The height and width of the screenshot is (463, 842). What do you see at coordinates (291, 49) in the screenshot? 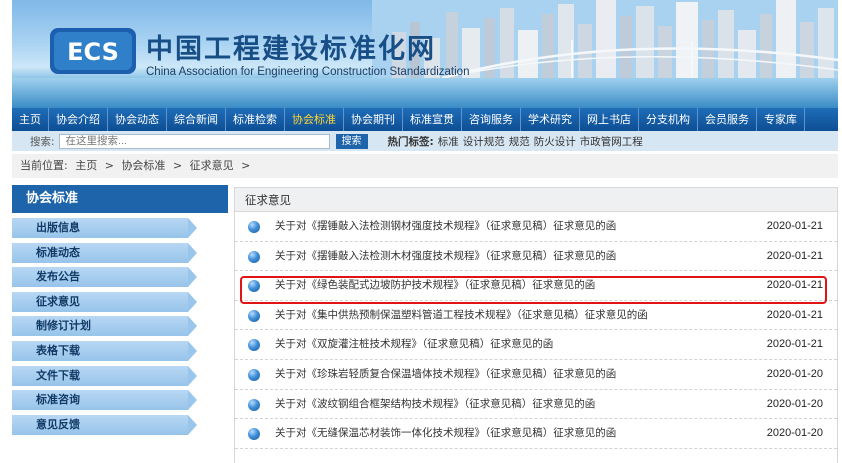
I see `site-title: 中国工程建设标准化网` at bounding box center [291, 49].